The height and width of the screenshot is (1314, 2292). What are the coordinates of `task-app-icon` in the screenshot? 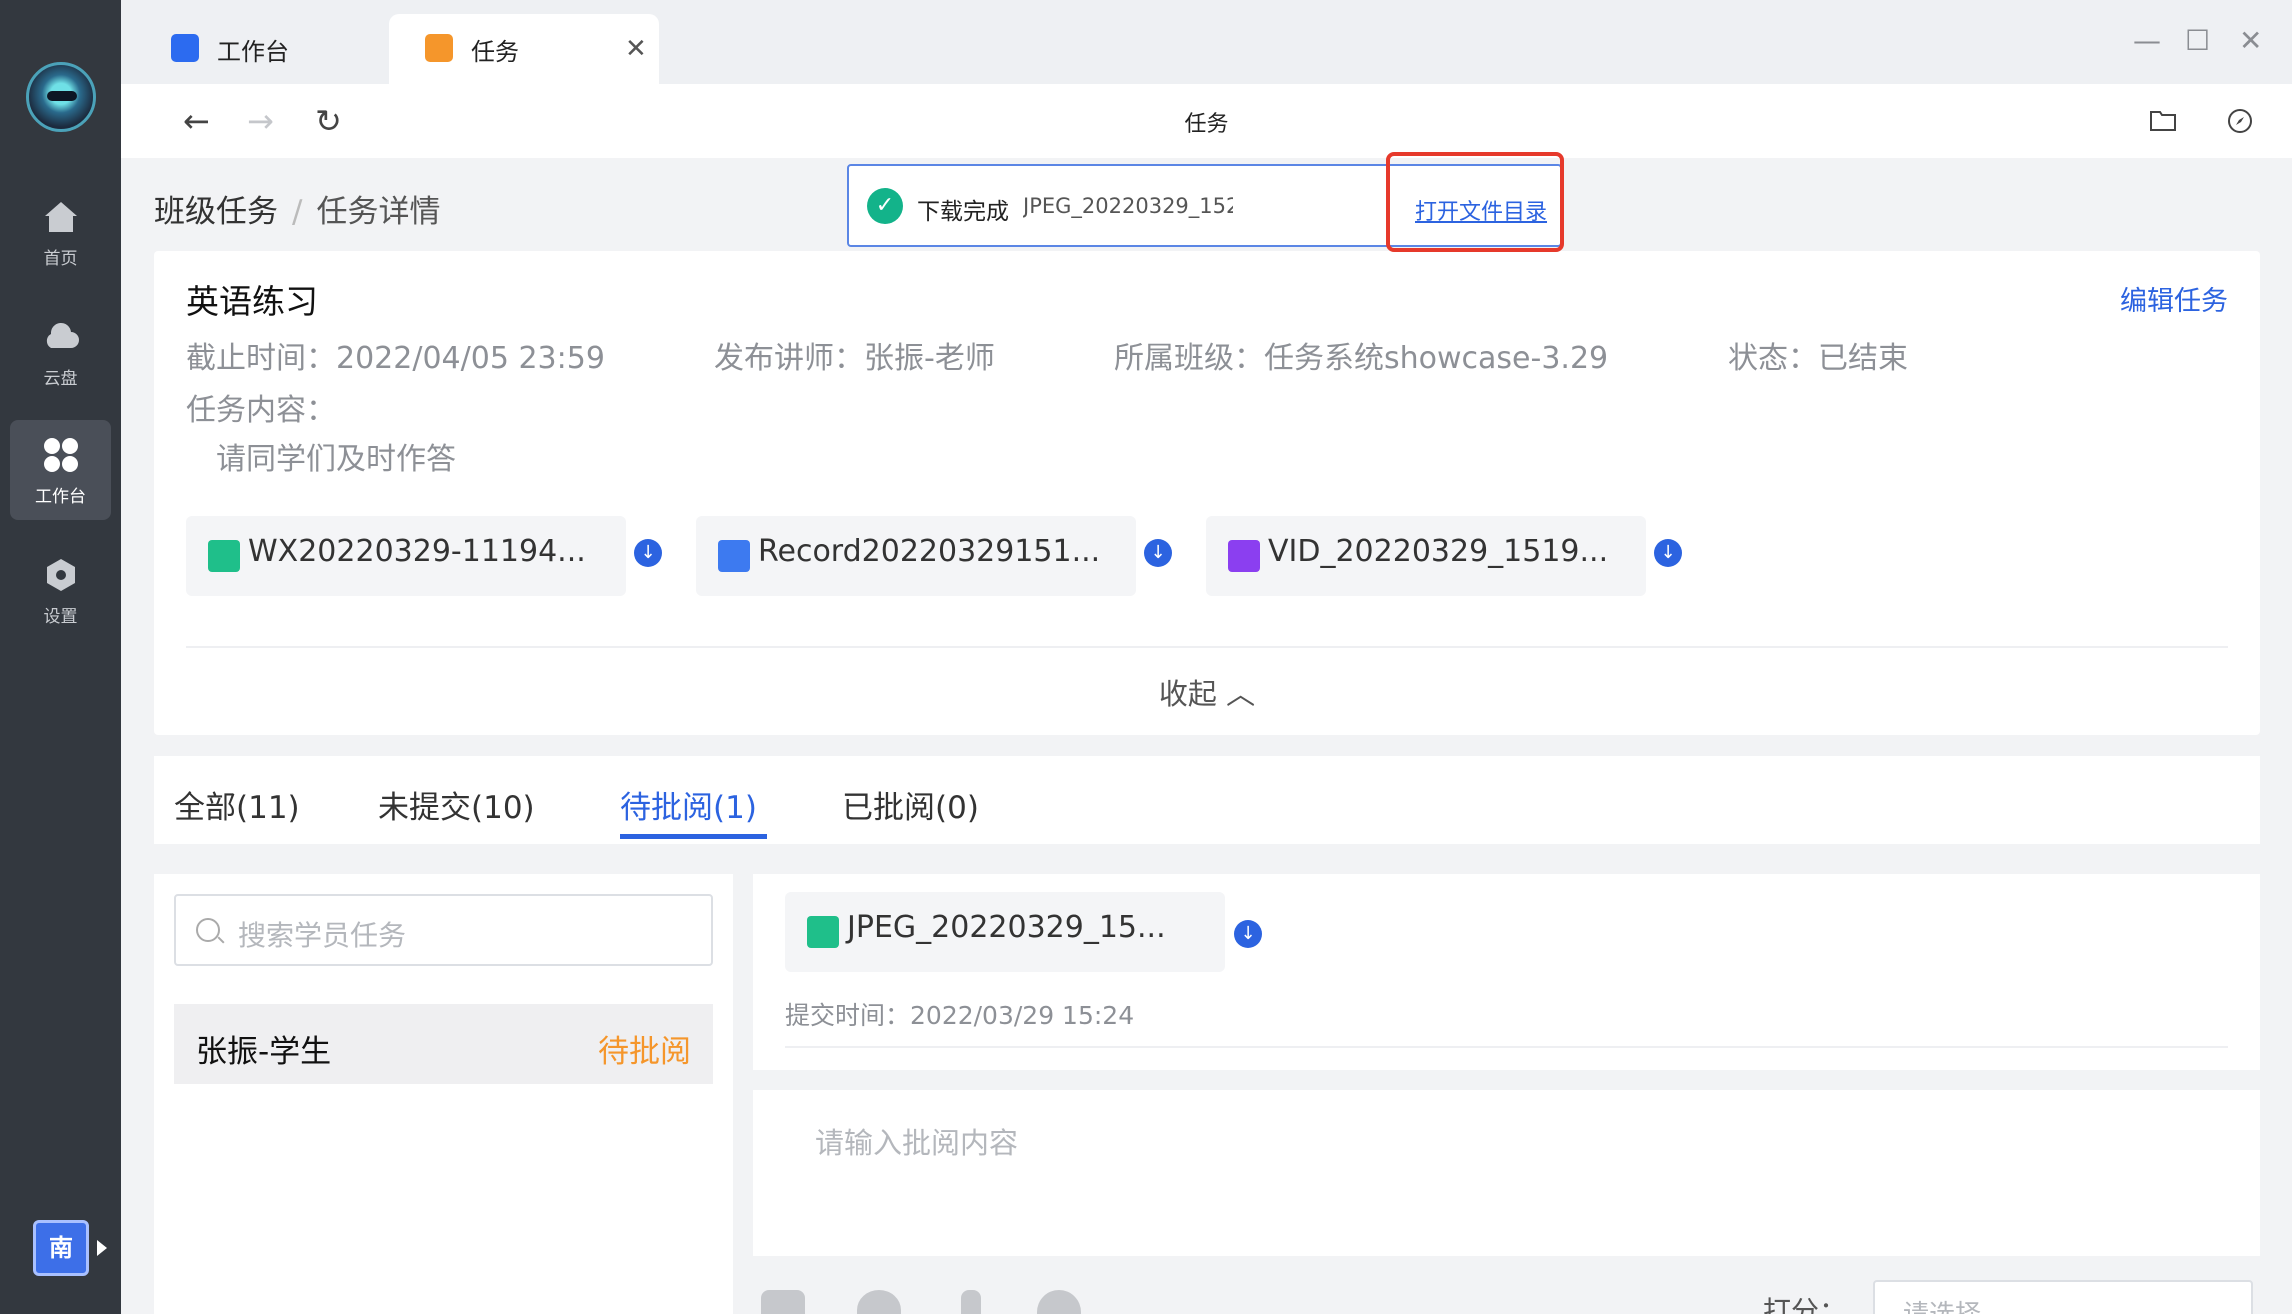 It's located at (439, 48).